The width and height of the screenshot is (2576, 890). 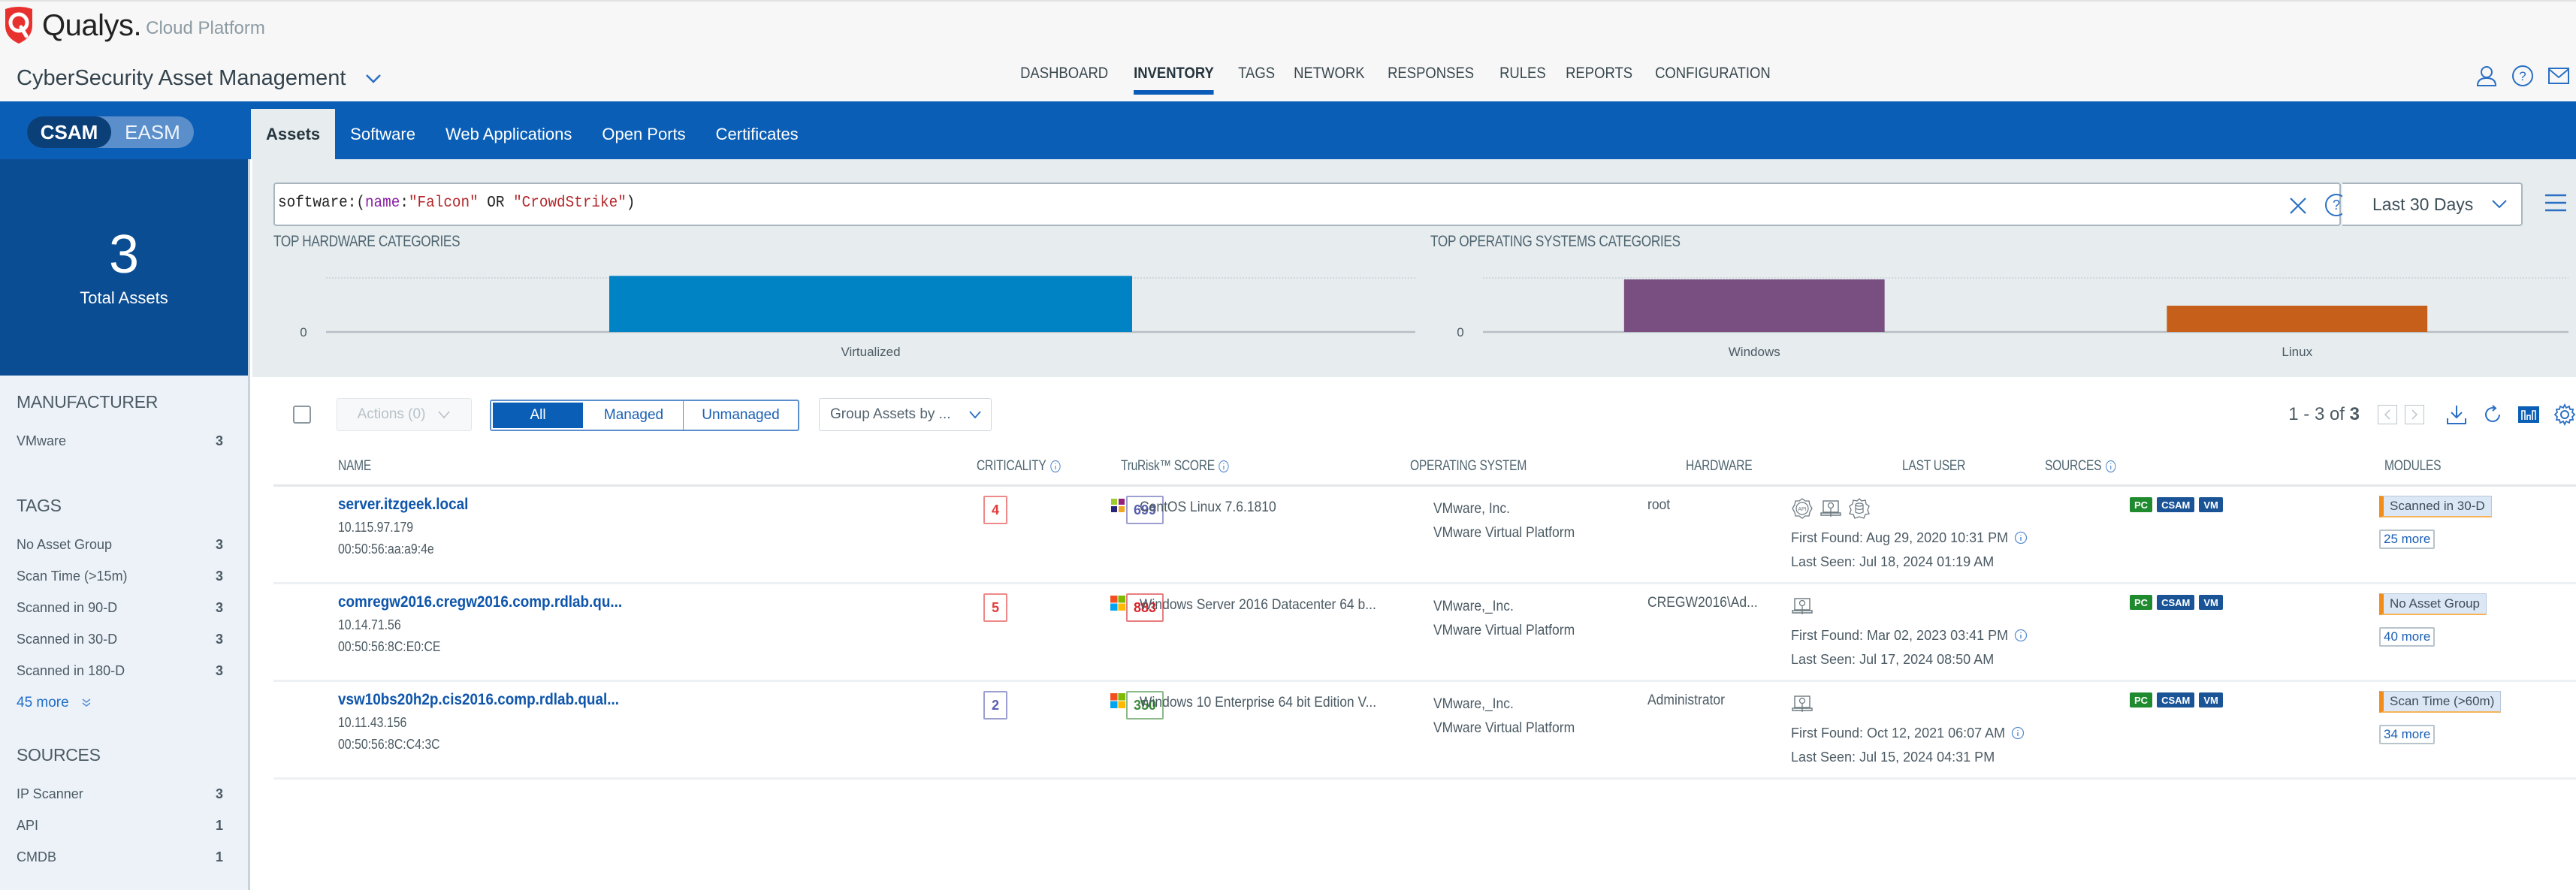 I want to click on toggle-csam: CSAM, so click(x=69, y=132).